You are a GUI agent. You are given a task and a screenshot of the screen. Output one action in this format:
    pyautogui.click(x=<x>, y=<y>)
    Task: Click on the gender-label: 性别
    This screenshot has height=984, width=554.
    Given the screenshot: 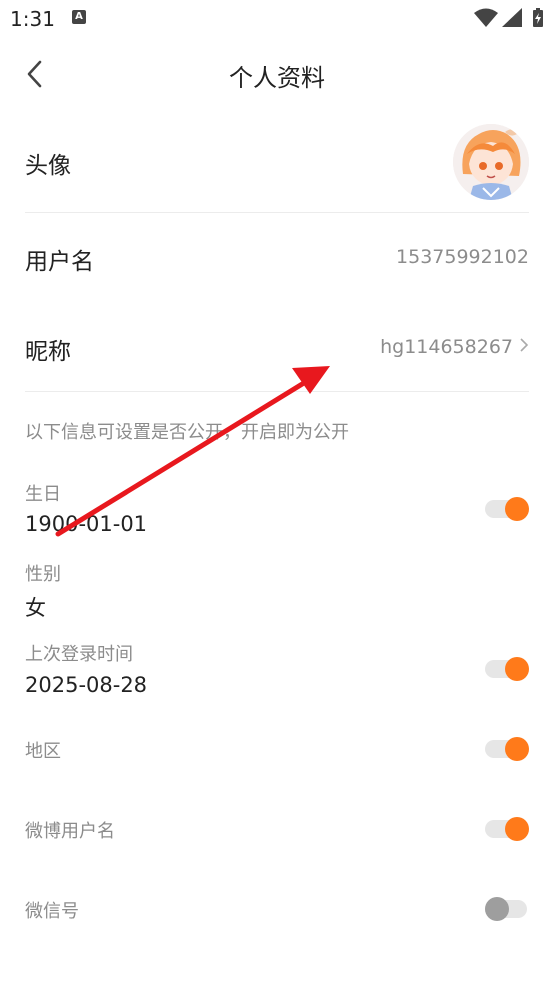 What is the action you would take?
    pyautogui.click(x=43, y=574)
    